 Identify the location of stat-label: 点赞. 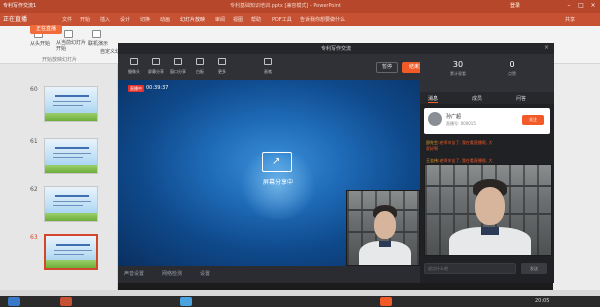
(512, 73).